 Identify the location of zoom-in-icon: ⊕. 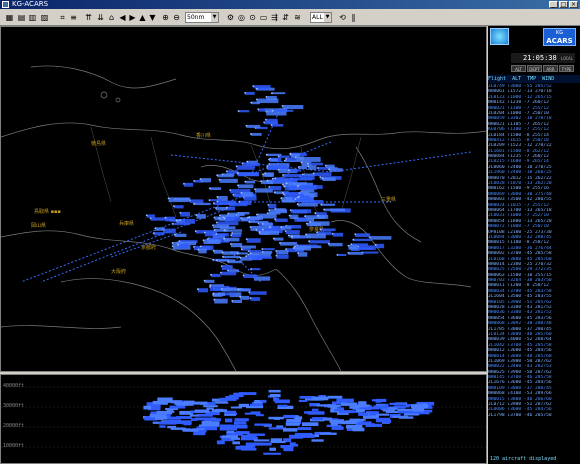
(165, 17).